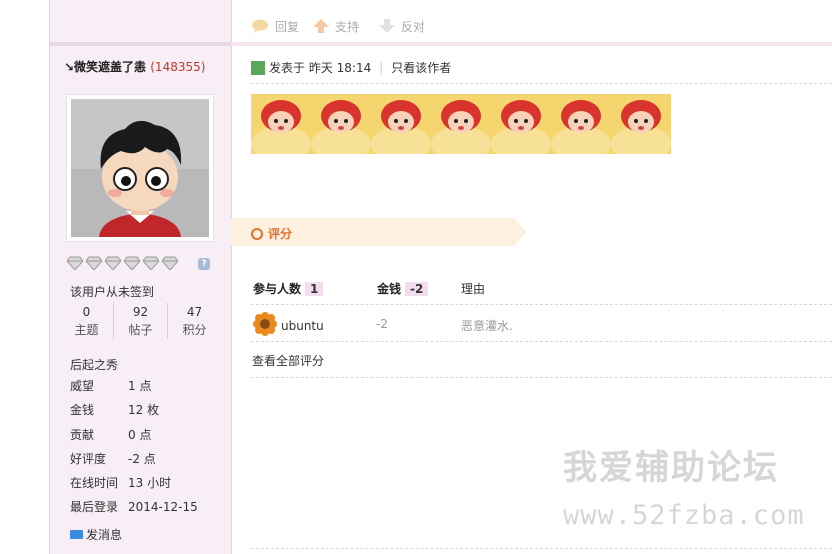  Describe the element at coordinates (178, 67) in the screenshot. I see `author-uid: (148355)` at that location.